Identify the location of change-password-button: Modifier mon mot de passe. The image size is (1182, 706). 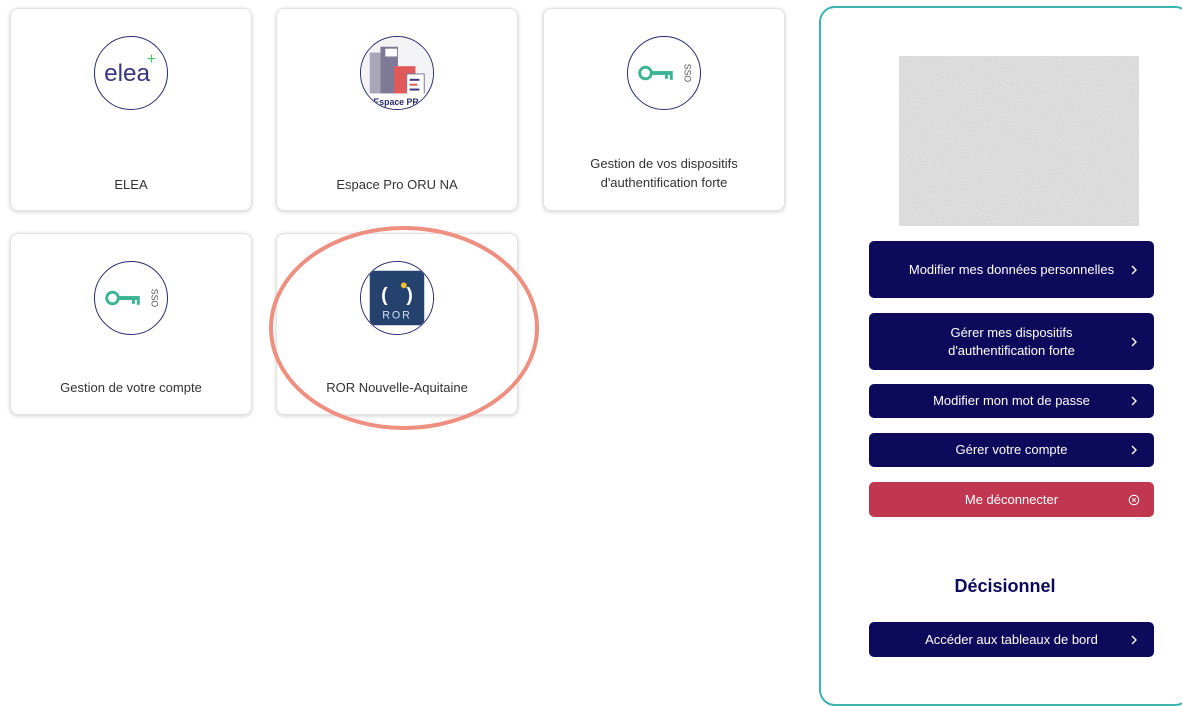
(1011, 401).